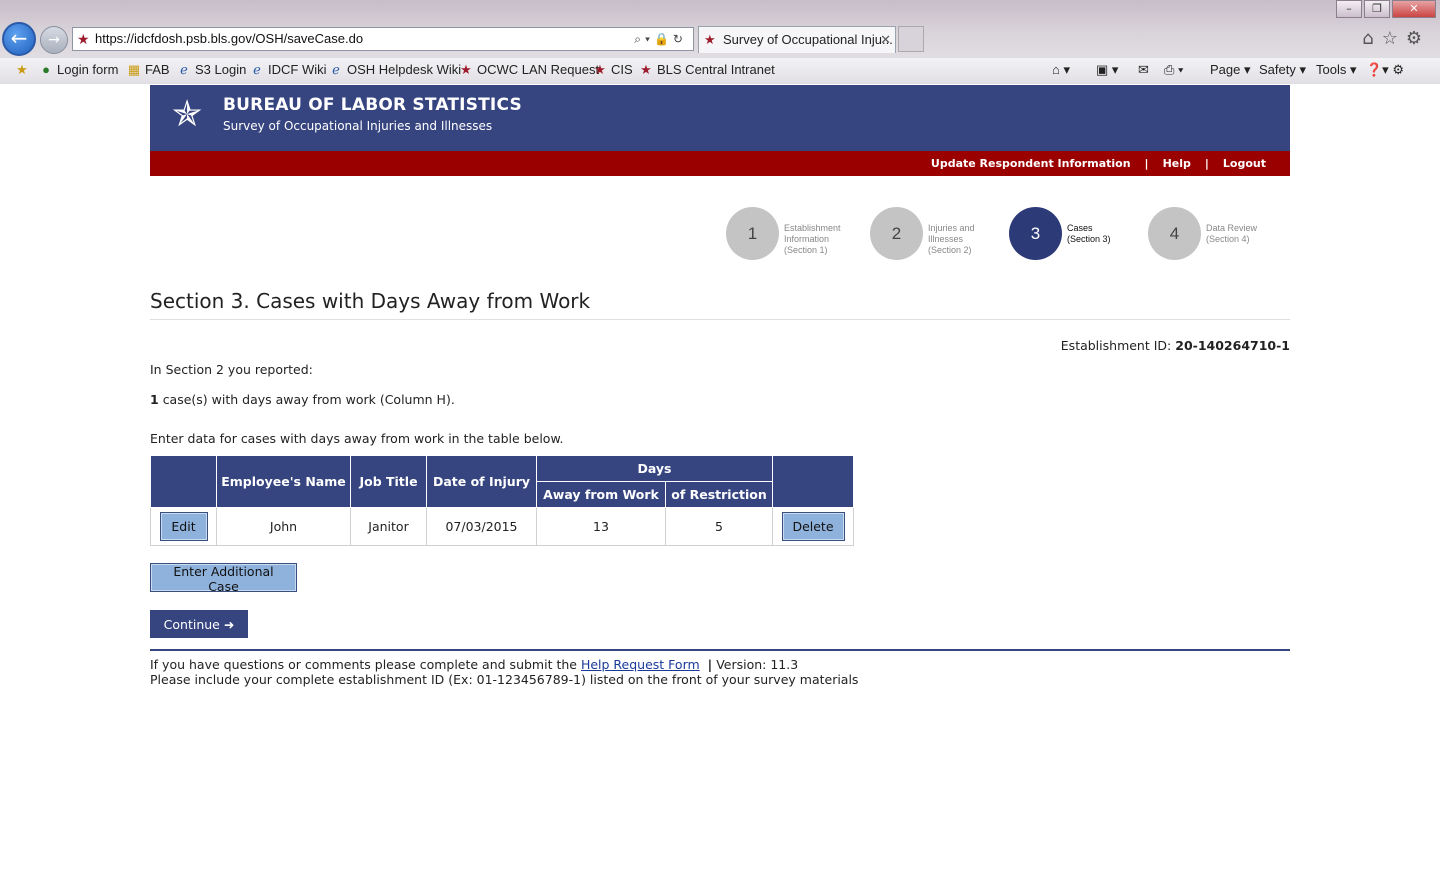 The image size is (1440, 870). I want to click on fav-cis: ★ CIS, so click(612, 70).